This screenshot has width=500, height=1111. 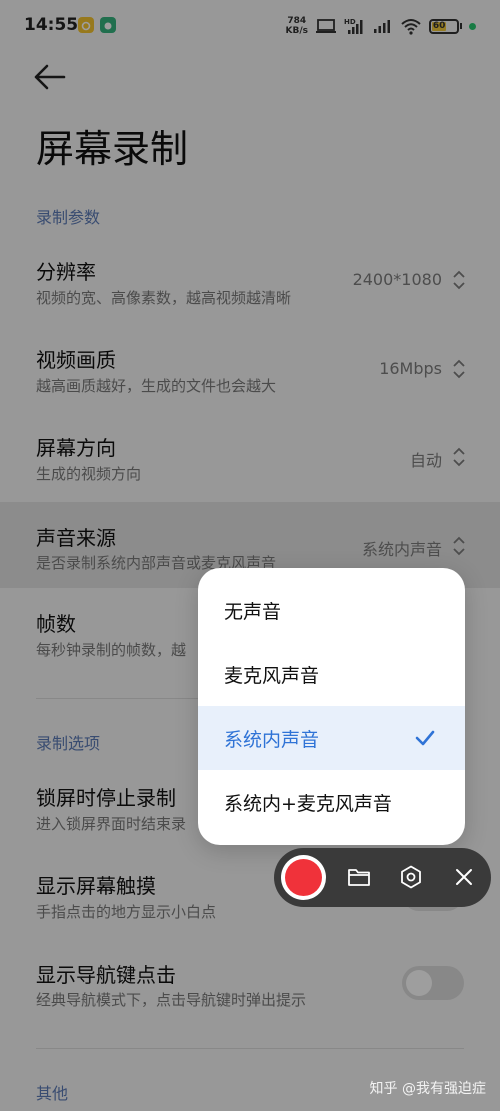 I want to click on option-label: 系统内声音, so click(x=272, y=739).